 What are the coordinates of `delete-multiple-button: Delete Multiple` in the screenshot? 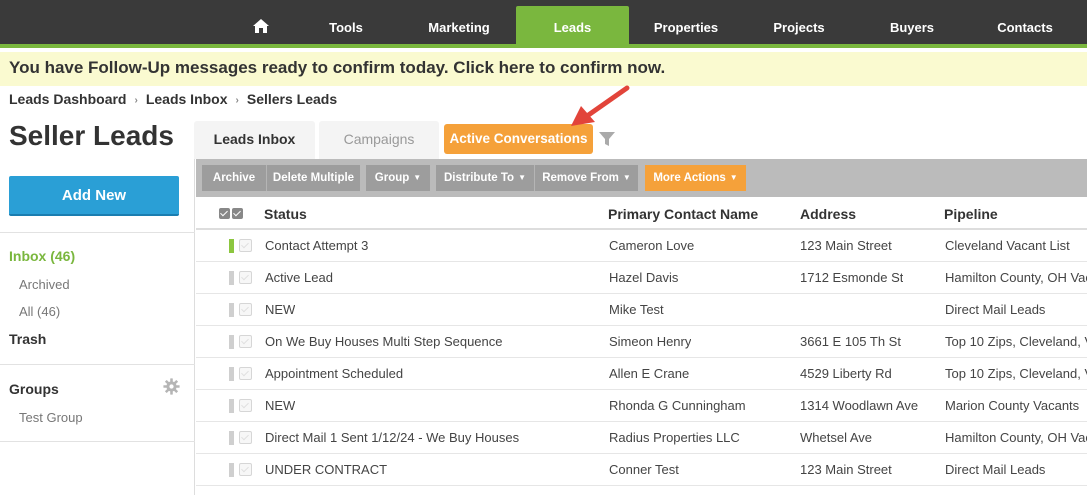 It's located at (313, 178).